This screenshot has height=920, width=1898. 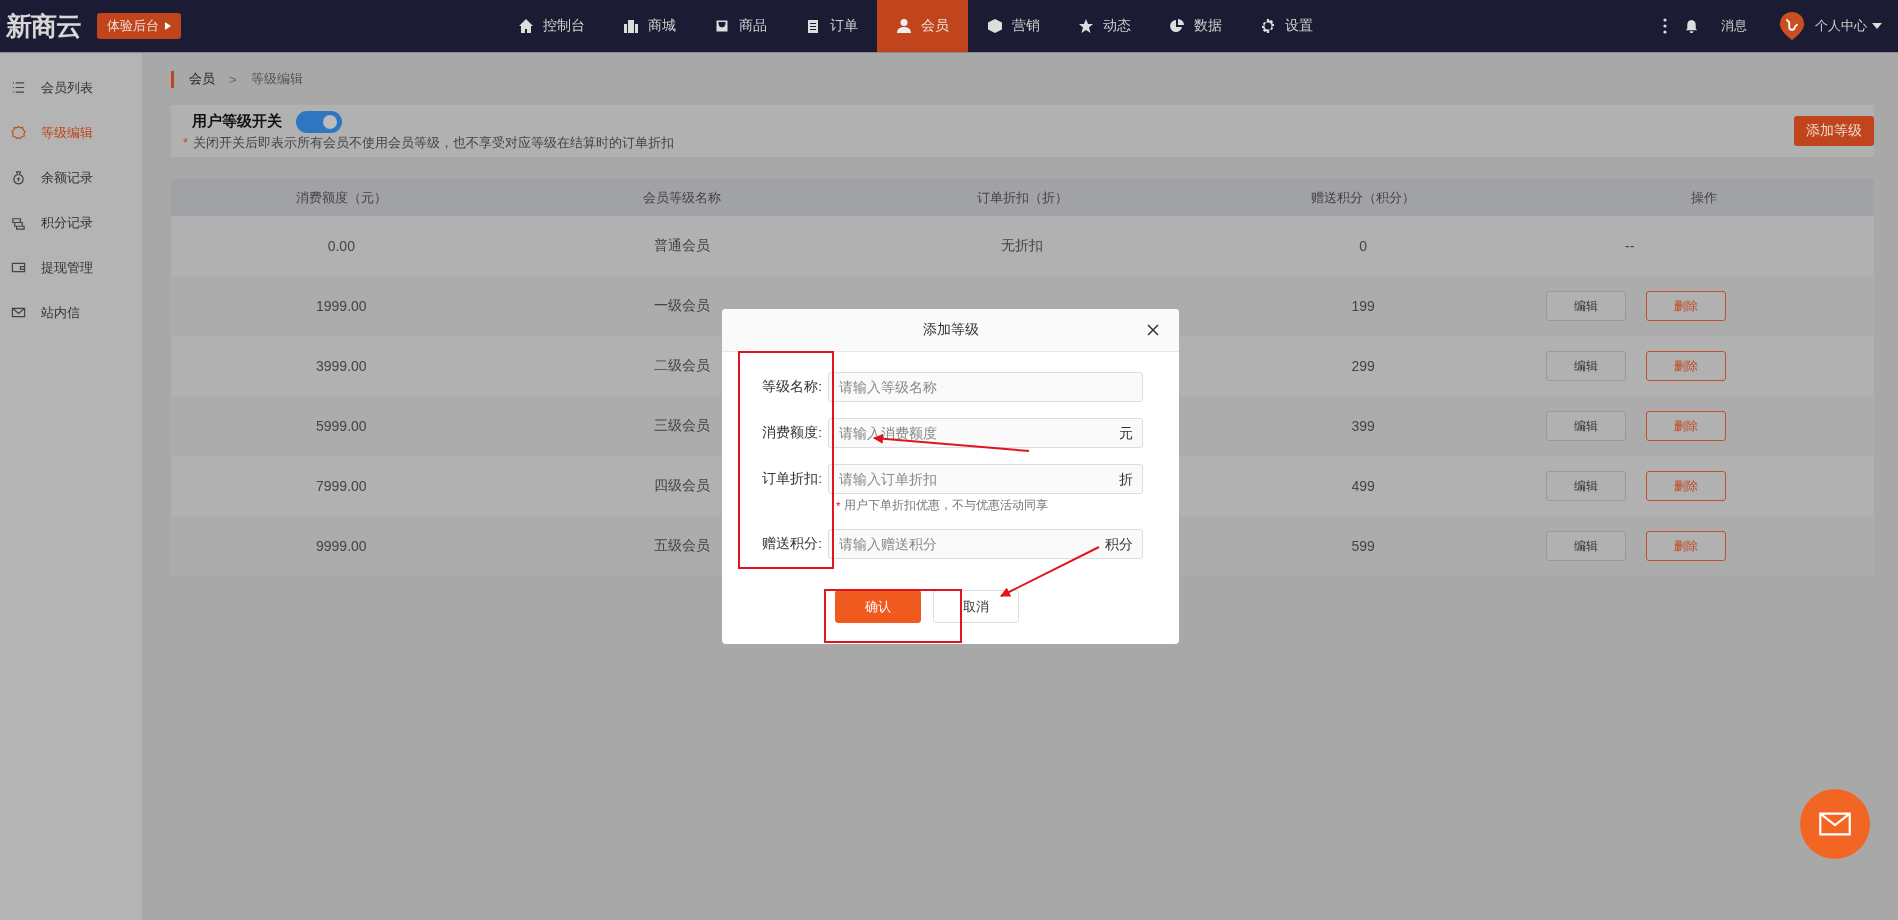 What do you see at coordinates (341, 546) in the screenshot?
I see `table-cell: 9999.00` at bounding box center [341, 546].